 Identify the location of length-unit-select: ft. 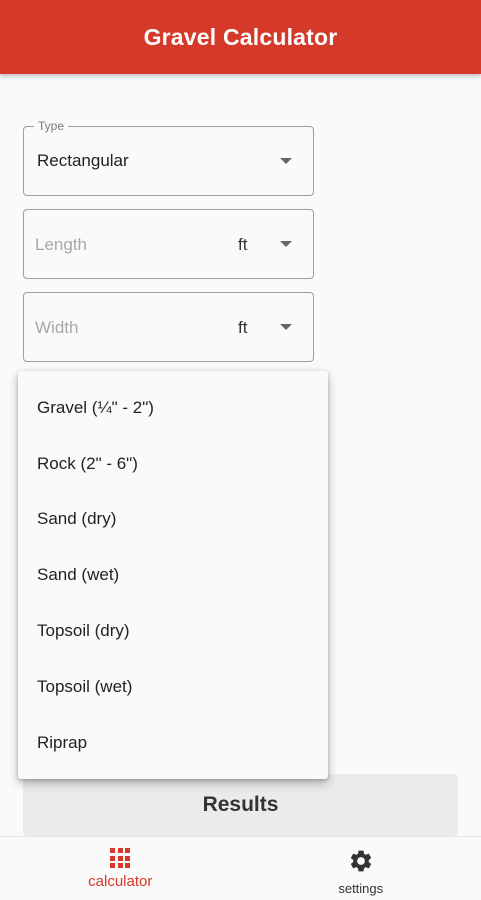
(242, 245).